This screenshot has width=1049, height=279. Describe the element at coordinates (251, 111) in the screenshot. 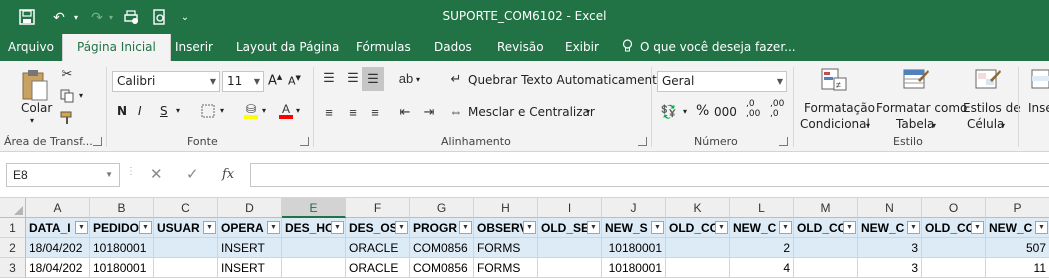

I see `fill-color-icon: ⛁` at that location.